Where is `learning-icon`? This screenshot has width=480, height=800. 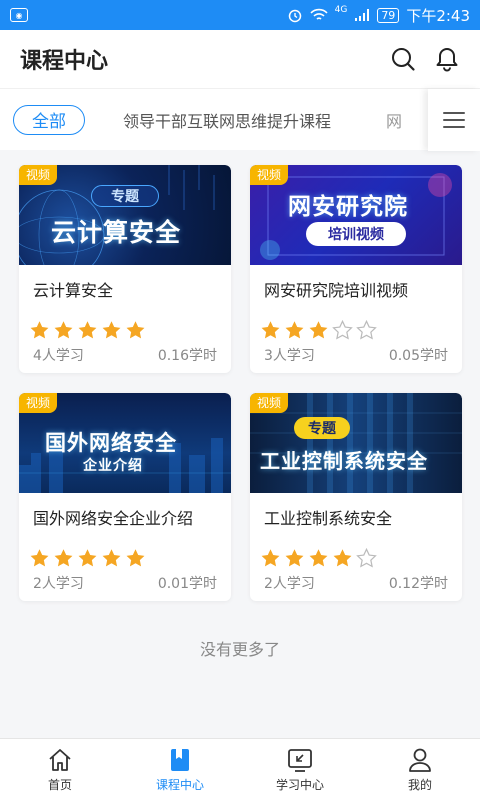
learning-icon is located at coordinates (300, 760).